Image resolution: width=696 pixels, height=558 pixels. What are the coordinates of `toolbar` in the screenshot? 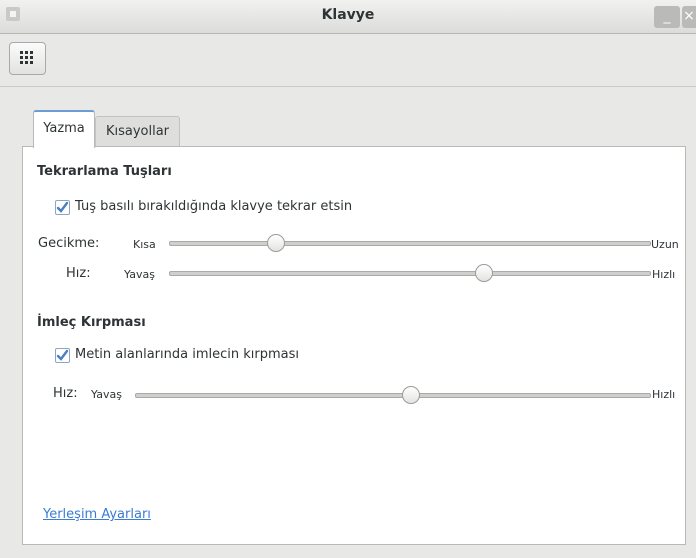 It's located at (348, 60).